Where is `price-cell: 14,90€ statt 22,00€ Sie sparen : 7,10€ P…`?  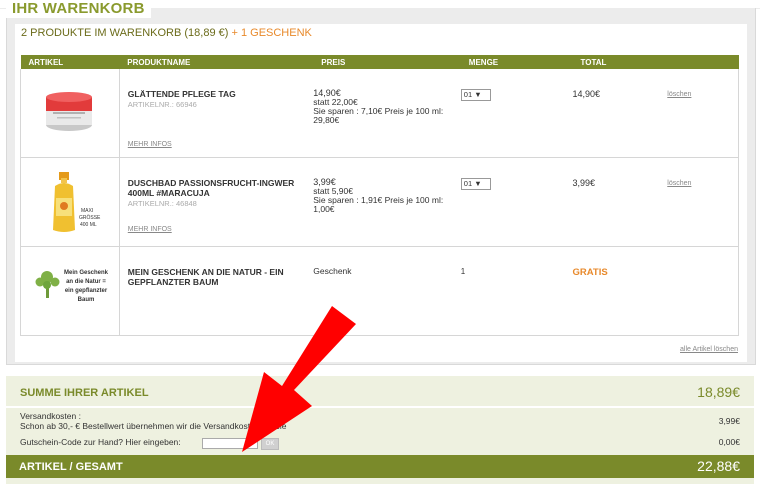 price-cell: 14,90€ statt 22,00€ Sie sparen : 7,10€ P… is located at coordinates (387, 113).